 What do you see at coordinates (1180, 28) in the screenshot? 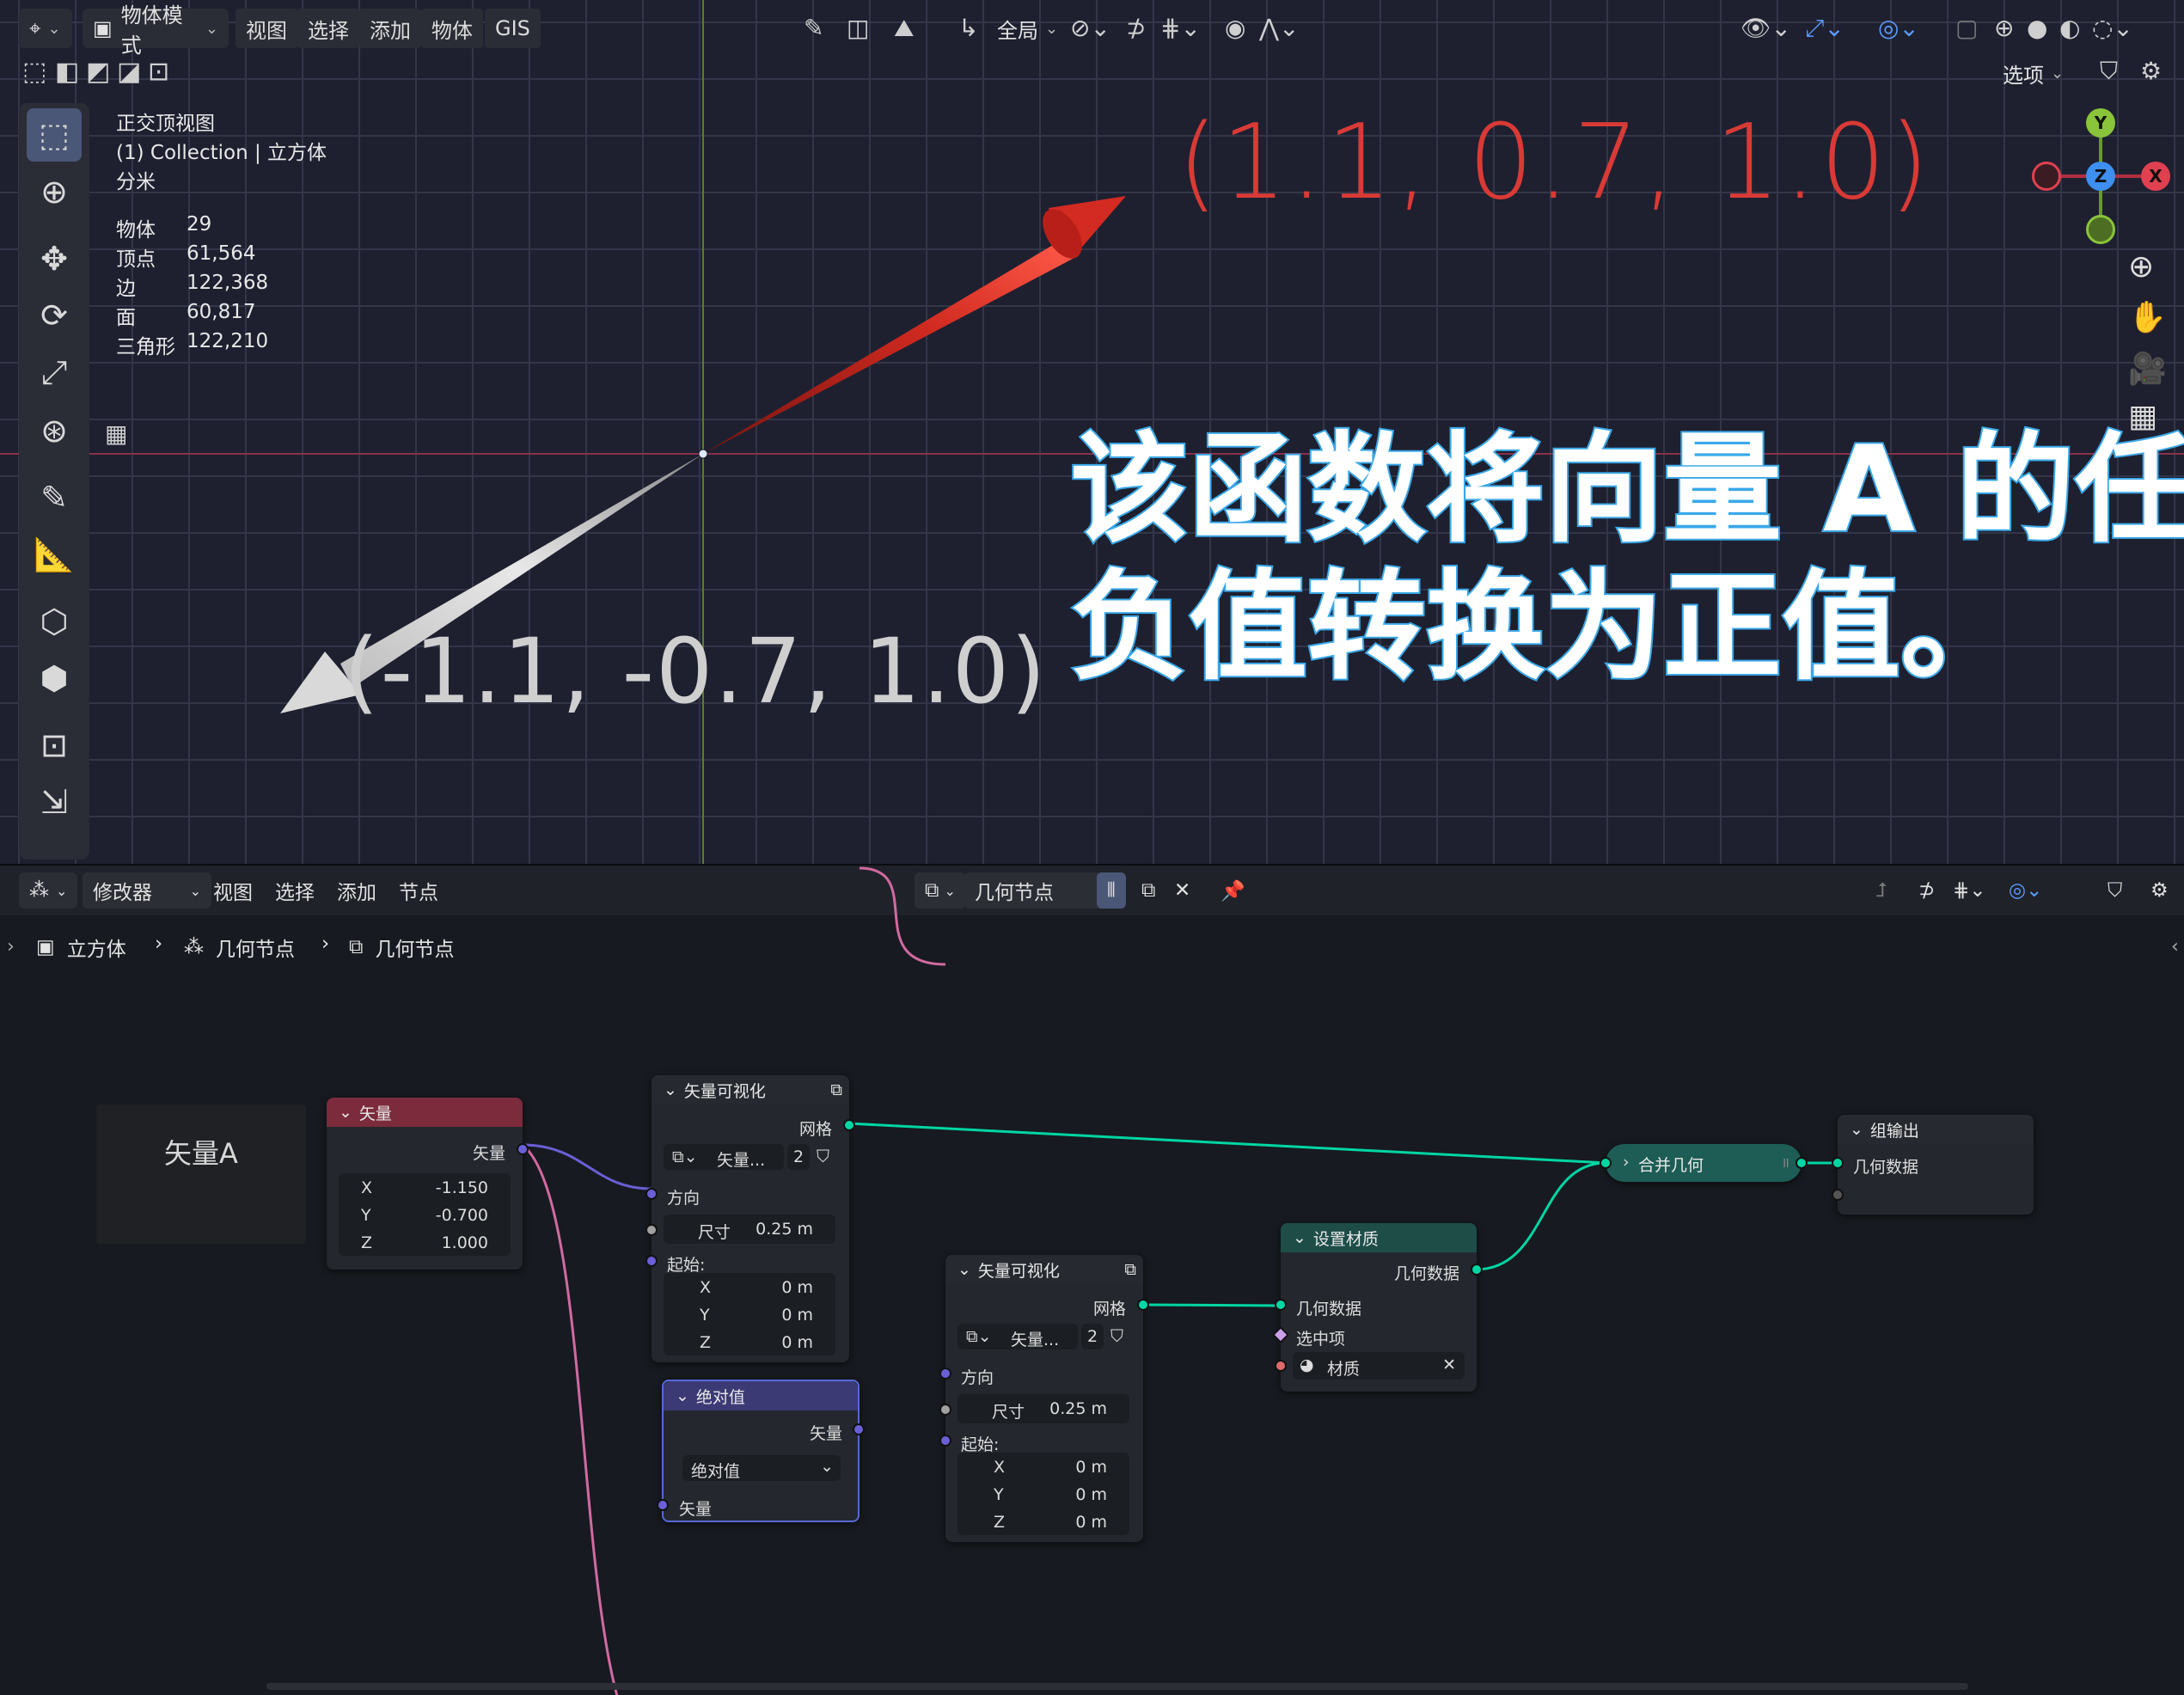
I see `snap-increment-icon: ⋕⌄` at bounding box center [1180, 28].